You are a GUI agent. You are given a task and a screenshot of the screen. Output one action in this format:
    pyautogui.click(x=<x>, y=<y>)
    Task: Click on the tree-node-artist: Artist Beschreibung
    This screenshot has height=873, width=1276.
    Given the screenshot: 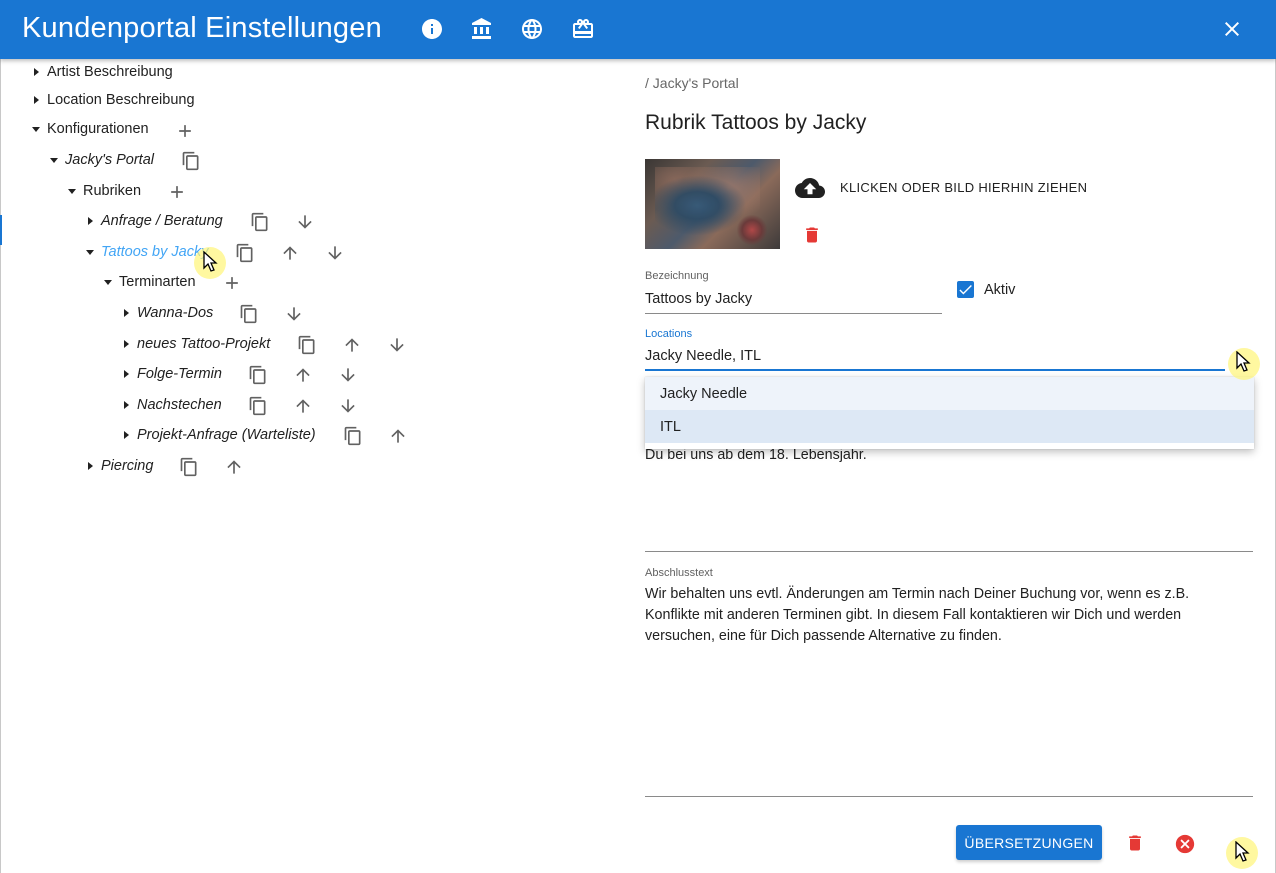 What is the action you would take?
    pyautogui.click(x=101, y=72)
    